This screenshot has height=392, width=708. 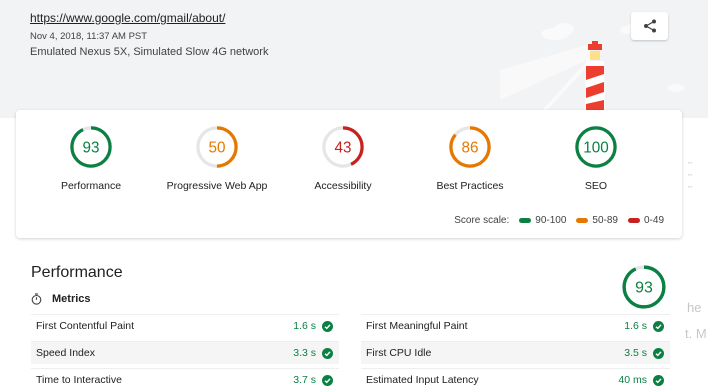 What do you see at coordinates (422, 380) in the screenshot?
I see `metric-name: Estimated Input Latency` at bounding box center [422, 380].